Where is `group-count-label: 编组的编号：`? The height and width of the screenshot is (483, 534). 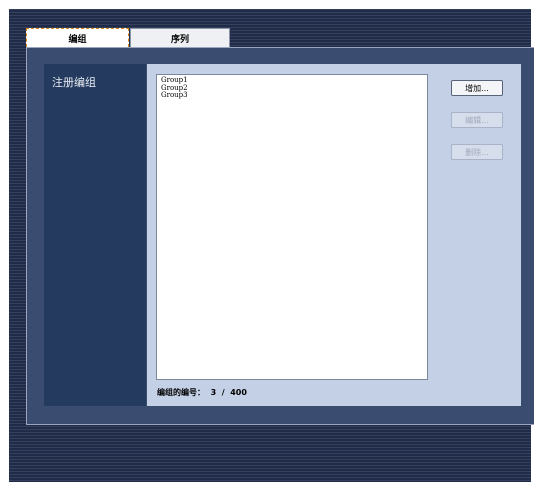 group-count-label: 编组的编号： is located at coordinates (181, 392).